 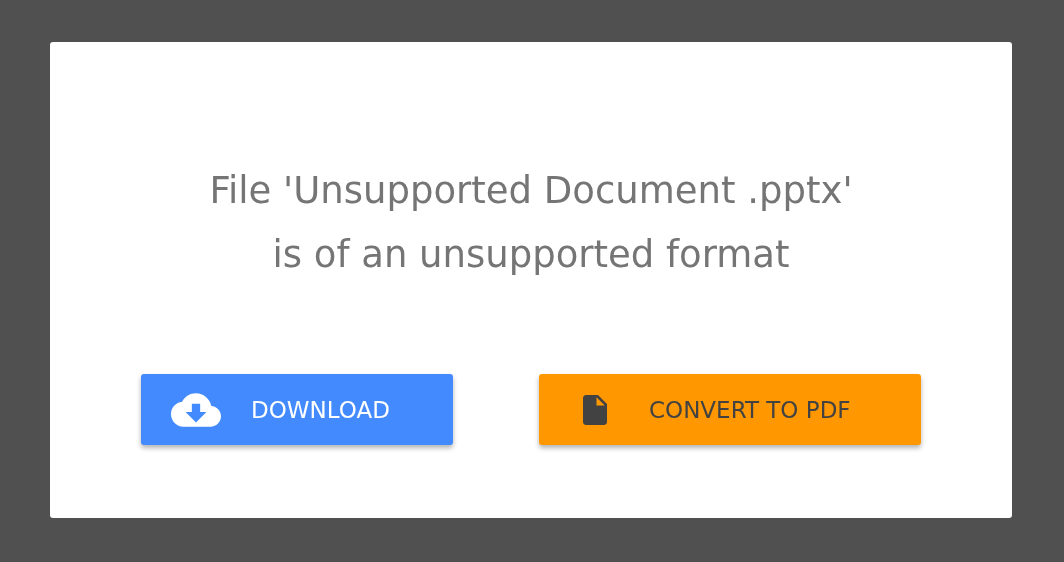 What do you see at coordinates (297, 409) in the screenshot?
I see `download-button: DOWNLOAD` at bounding box center [297, 409].